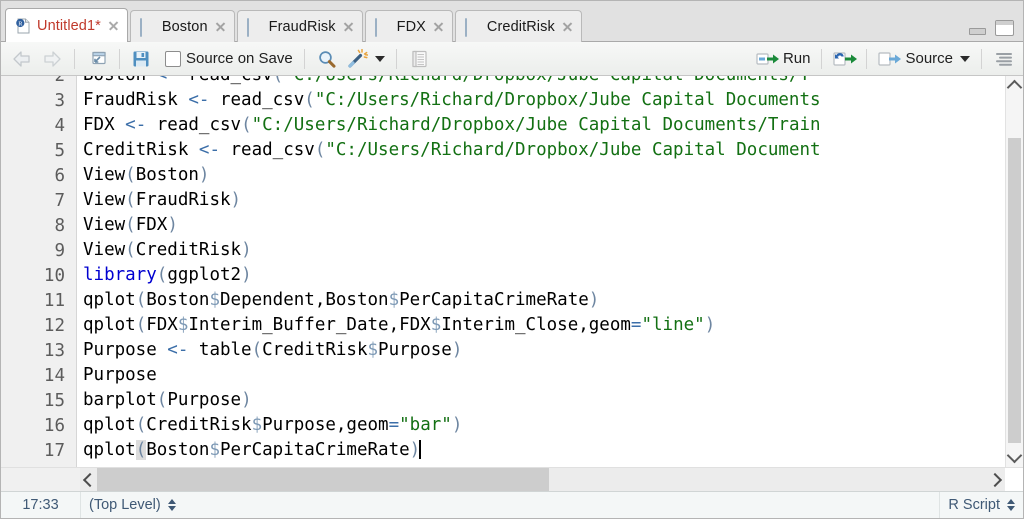  I want to click on find-replace-button, so click(327, 59).